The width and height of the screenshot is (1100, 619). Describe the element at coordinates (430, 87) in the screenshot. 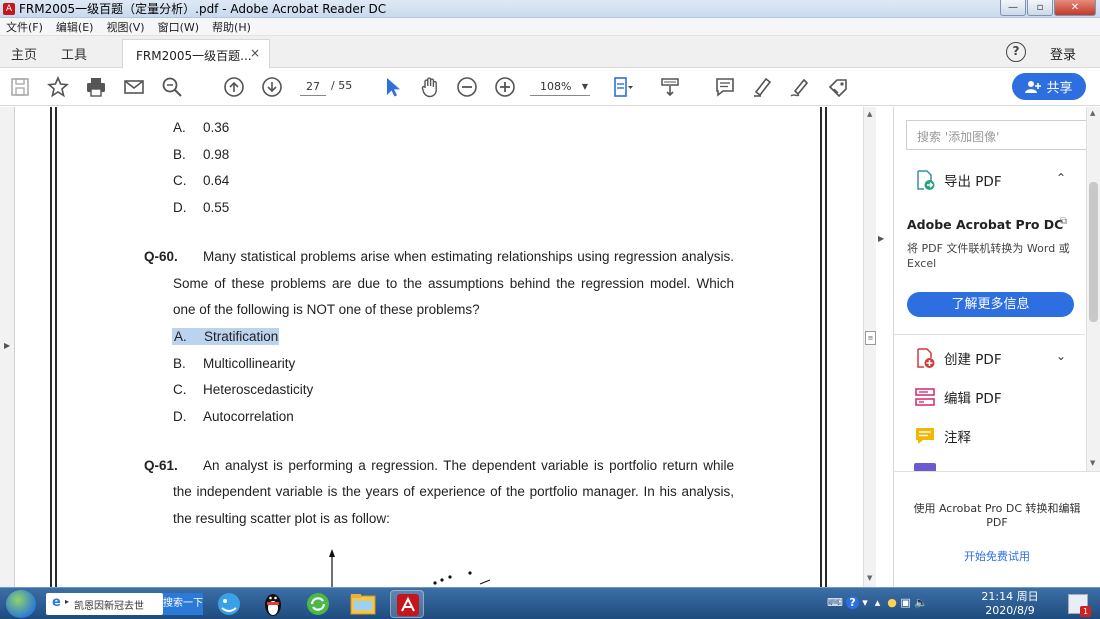

I see `hand-tool-icon` at that location.